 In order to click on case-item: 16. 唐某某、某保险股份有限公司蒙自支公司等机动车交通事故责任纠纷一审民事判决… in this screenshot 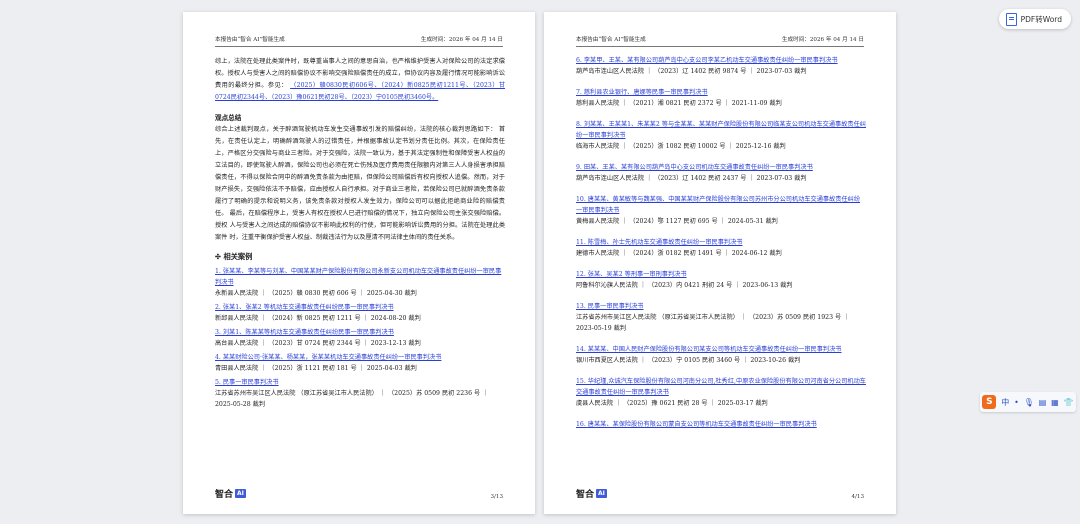, I will do `click(721, 424)`.